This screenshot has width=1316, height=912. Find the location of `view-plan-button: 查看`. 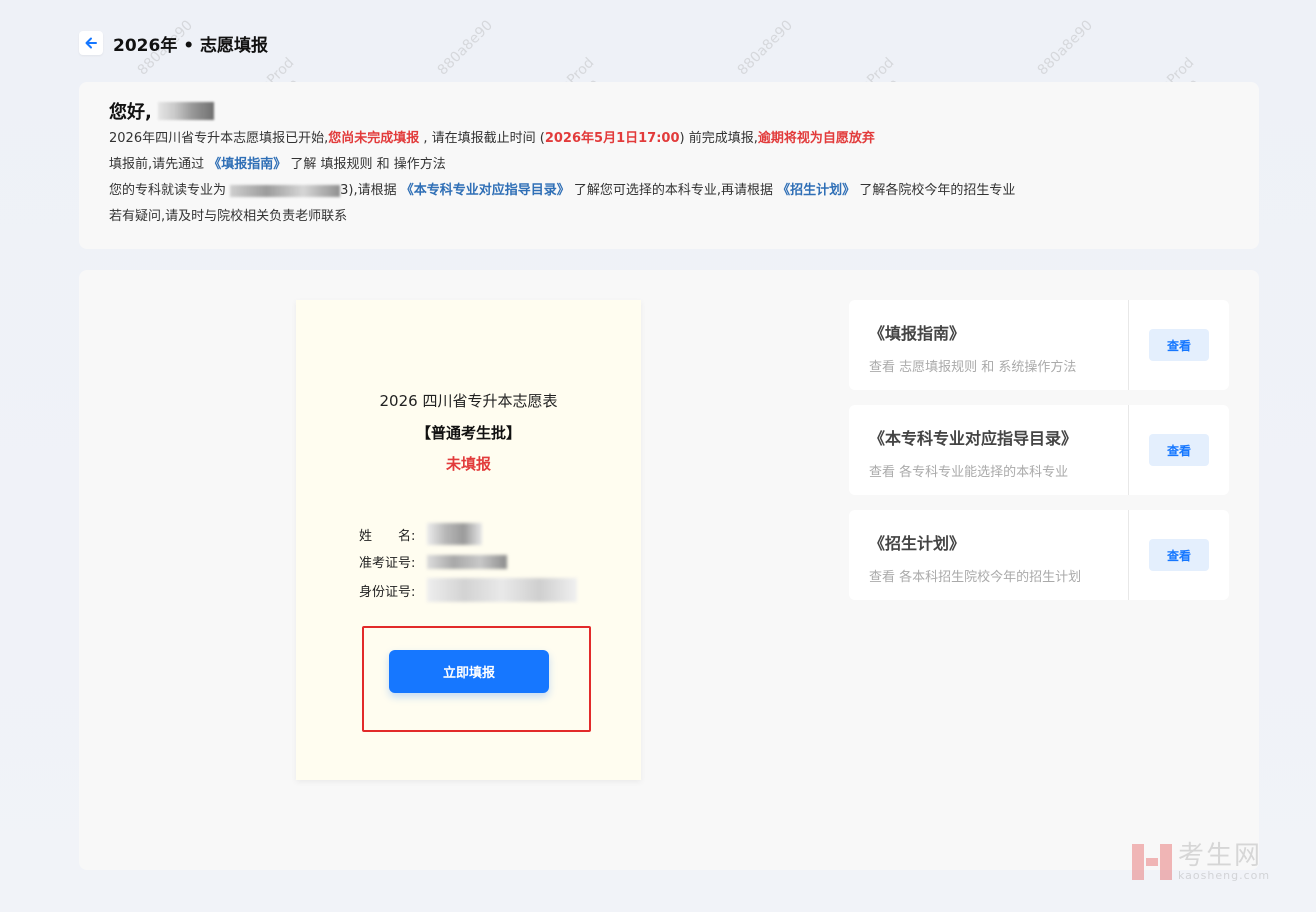

view-plan-button: 查看 is located at coordinates (1179, 555).